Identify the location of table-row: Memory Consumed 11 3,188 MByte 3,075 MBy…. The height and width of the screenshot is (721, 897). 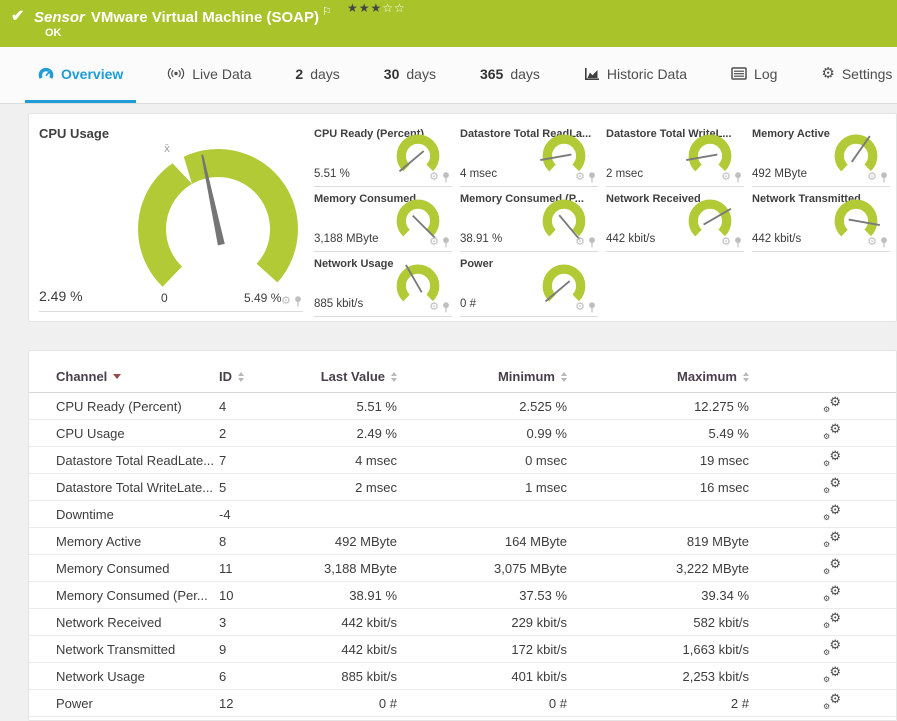
(462, 568).